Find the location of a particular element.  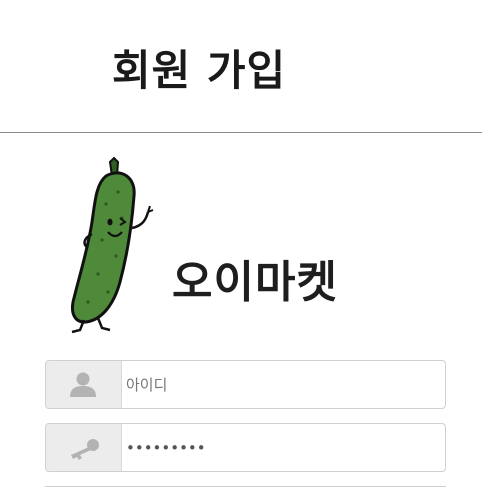

id-field-group is located at coordinates (245, 384).